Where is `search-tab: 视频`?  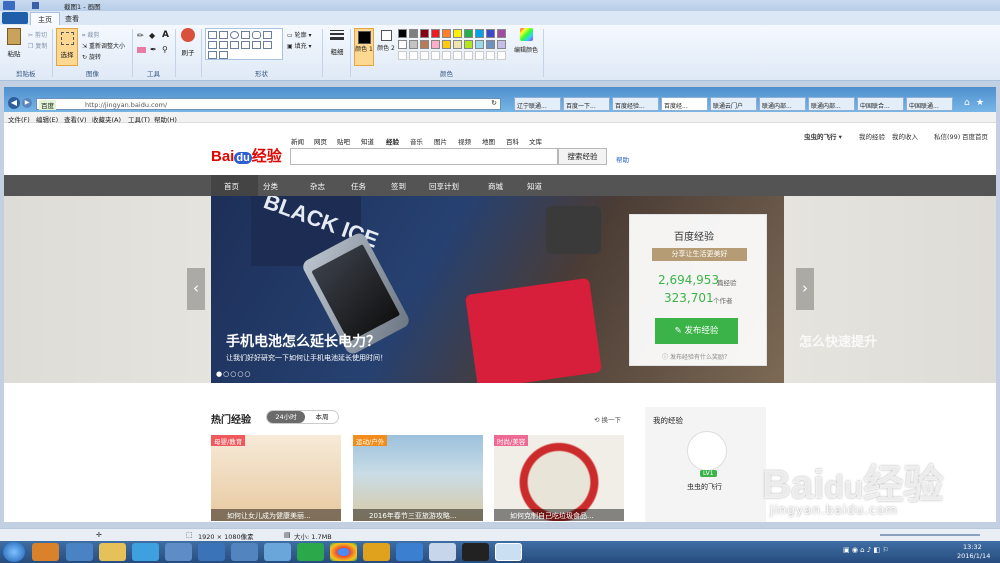
search-tab: 视频 is located at coordinates (464, 141).